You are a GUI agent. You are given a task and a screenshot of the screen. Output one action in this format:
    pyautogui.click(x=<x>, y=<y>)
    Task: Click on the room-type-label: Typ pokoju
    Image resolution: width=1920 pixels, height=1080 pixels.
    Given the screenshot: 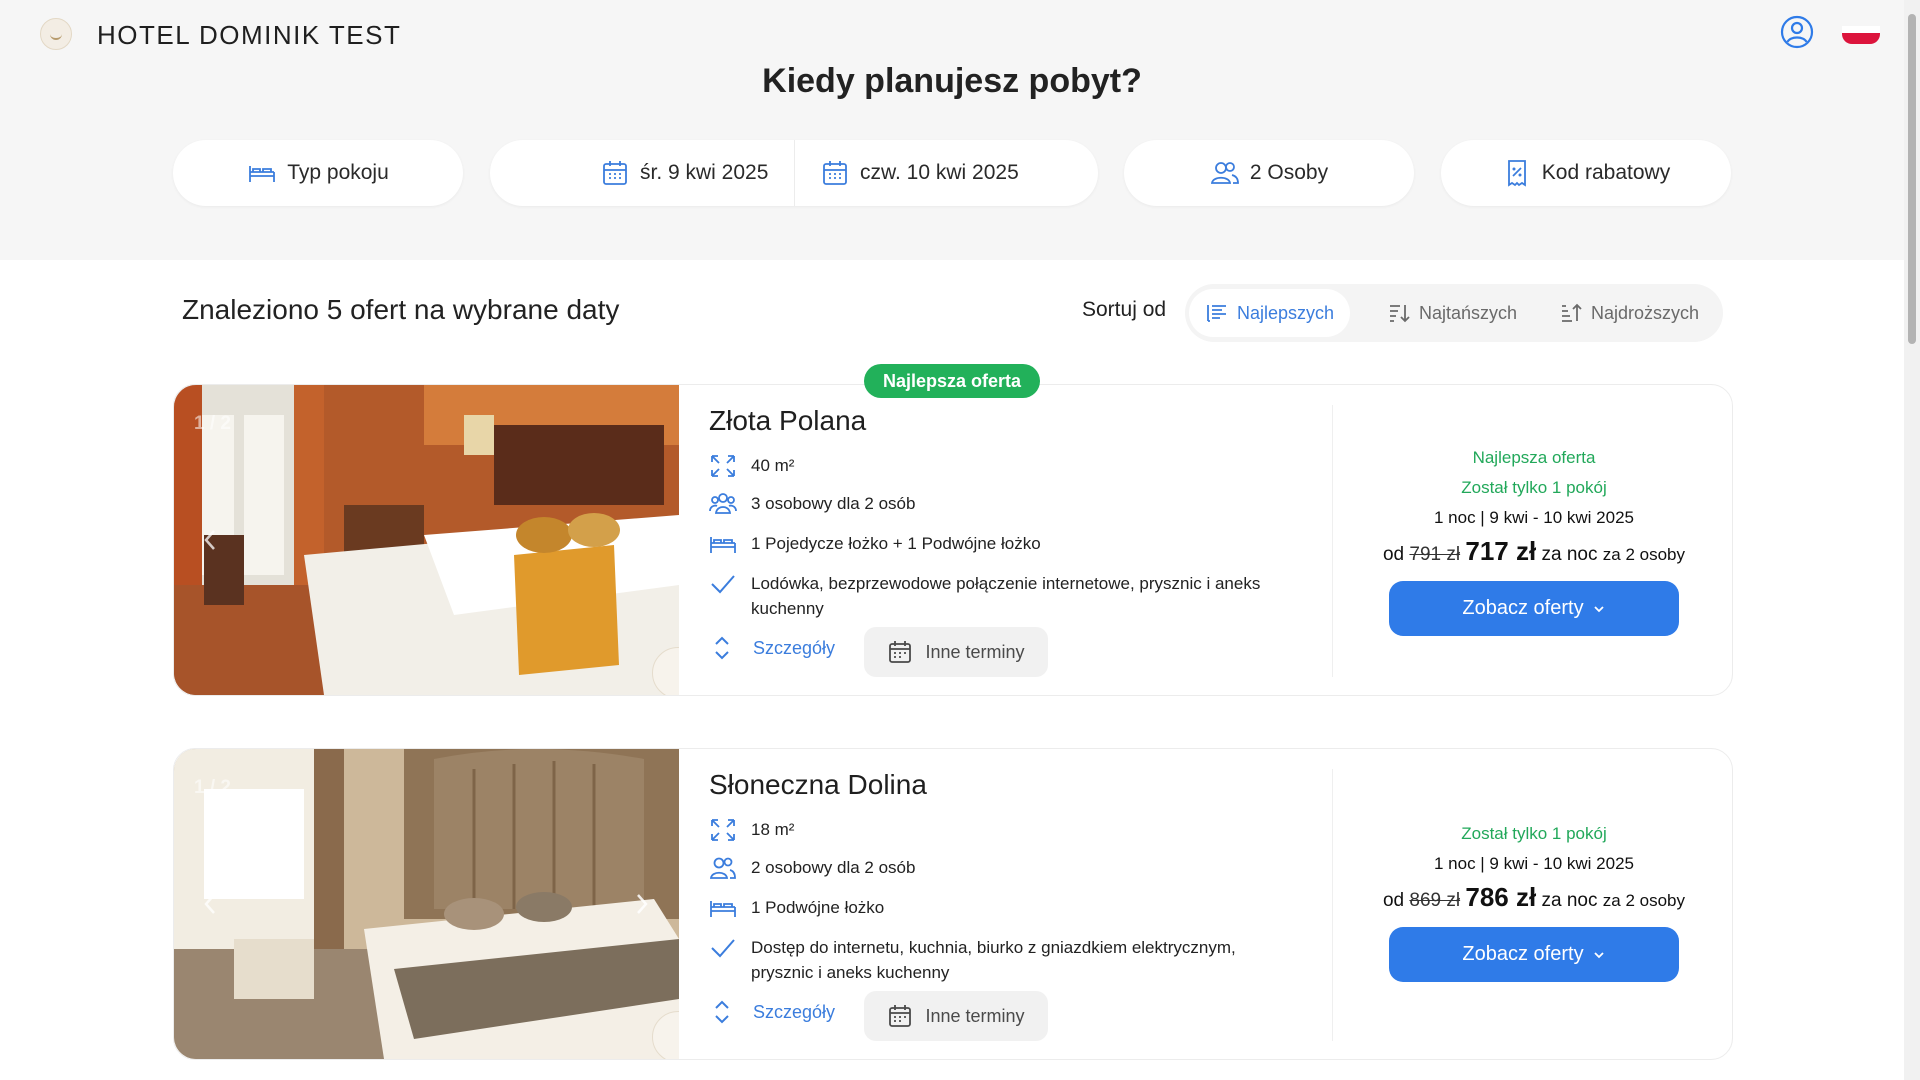 What is the action you would take?
    pyautogui.click(x=338, y=172)
    